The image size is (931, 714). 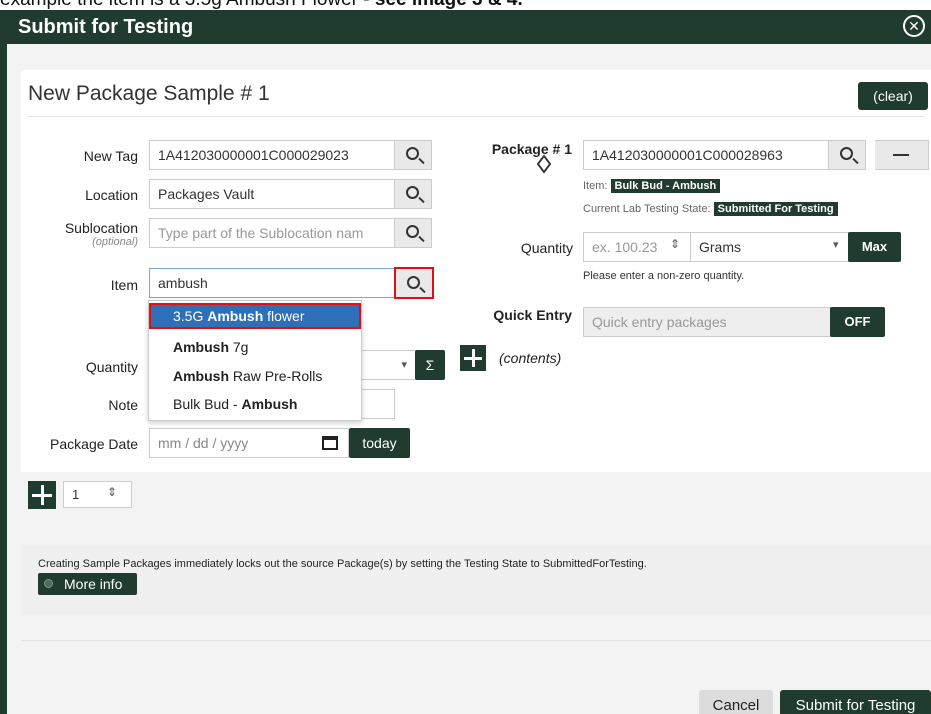 I want to click on item-text-pre: Bulk Bud -, so click(x=207, y=404).